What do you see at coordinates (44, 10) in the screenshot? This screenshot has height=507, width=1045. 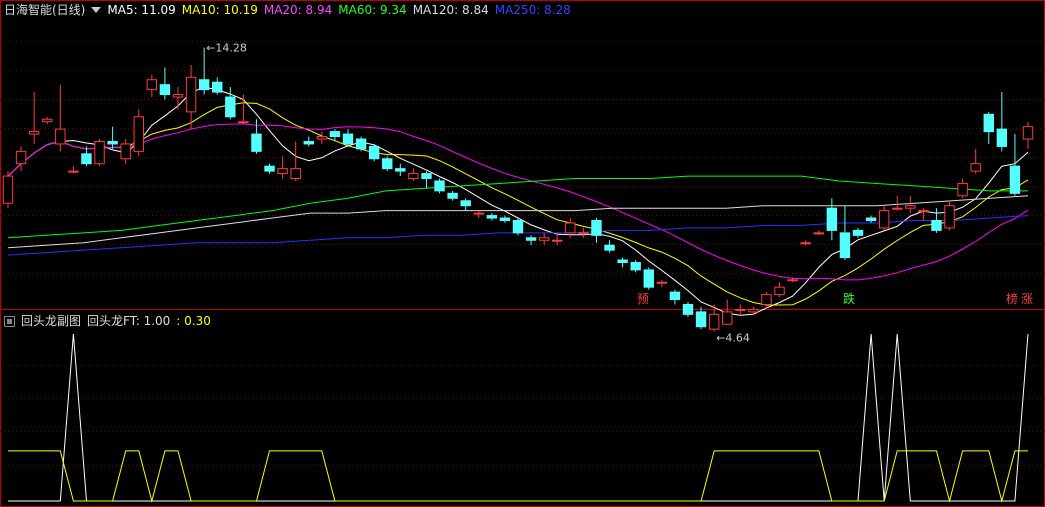 I see `stock-title: 日海智能(日线)` at bounding box center [44, 10].